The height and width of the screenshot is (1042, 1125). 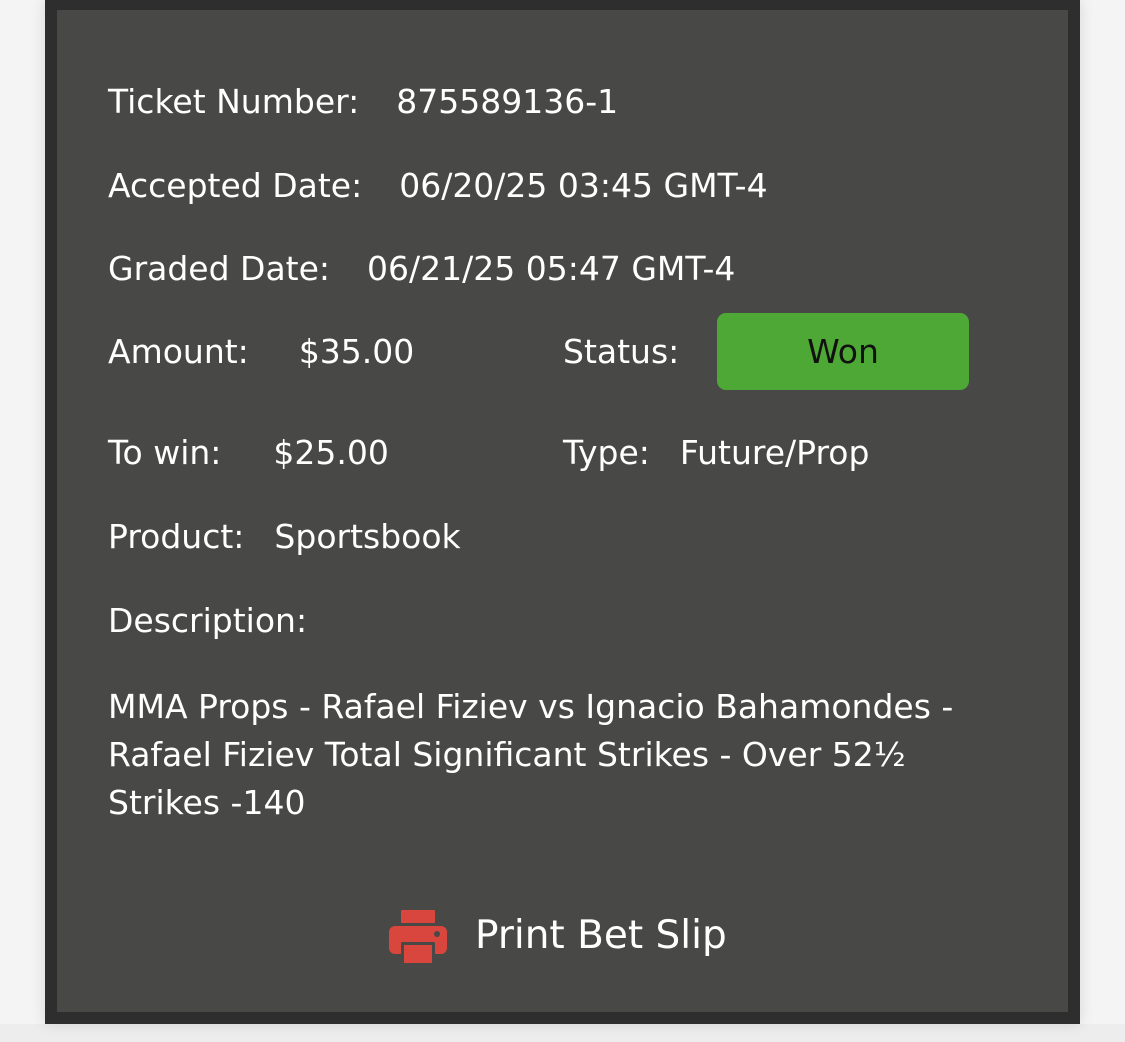 What do you see at coordinates (261, 352) in the screenshot?
I see `amount-row: Amount: $35.00` at bounding box center [261, 352].